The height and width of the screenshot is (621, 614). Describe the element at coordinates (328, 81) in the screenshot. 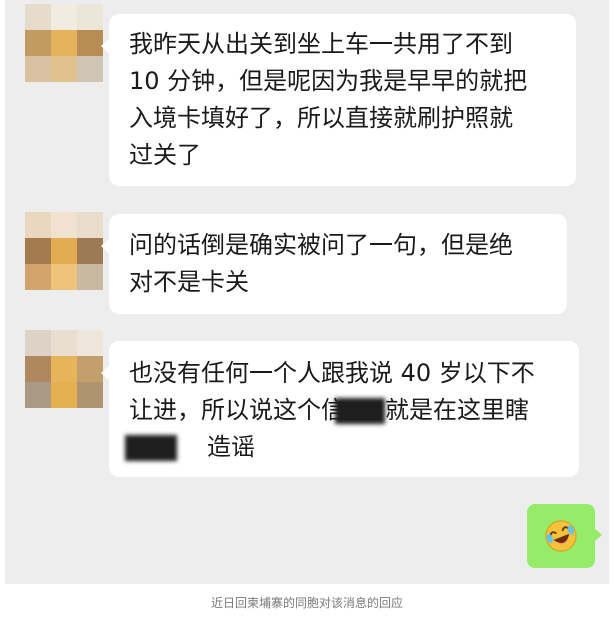

I see `message-text-line: 10 分钟，但是呢因为我是早早的就把` at that location.